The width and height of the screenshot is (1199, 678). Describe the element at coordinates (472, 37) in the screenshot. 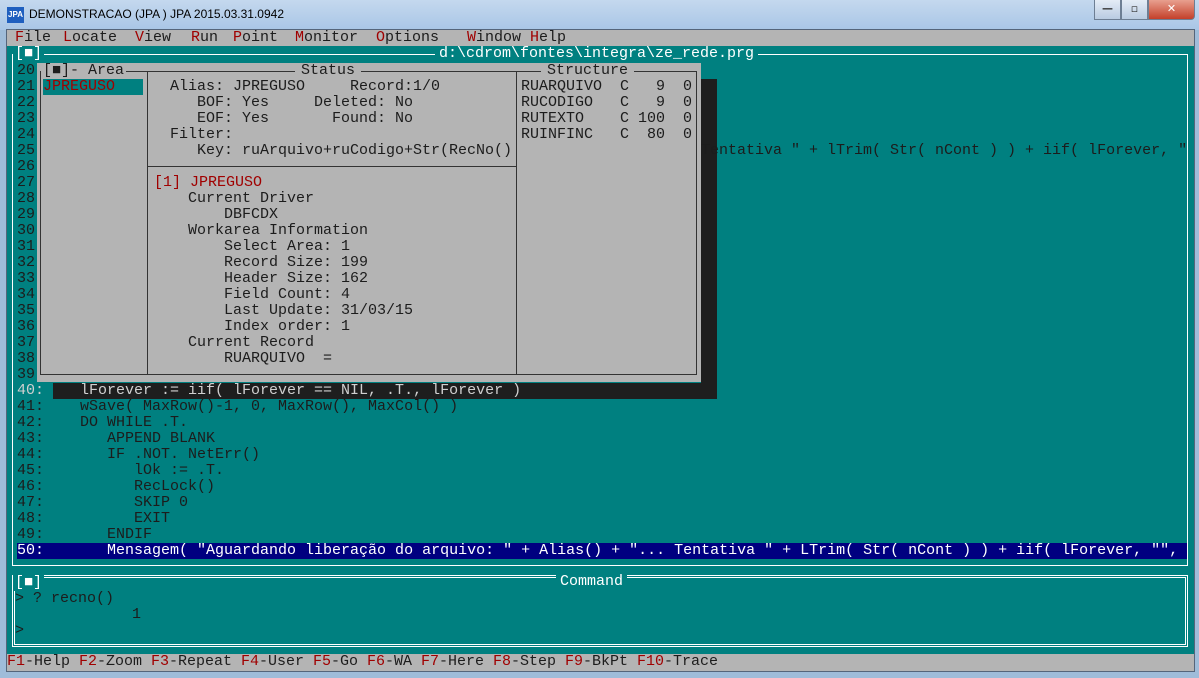

I see `menu-hotkey: W` at that location.